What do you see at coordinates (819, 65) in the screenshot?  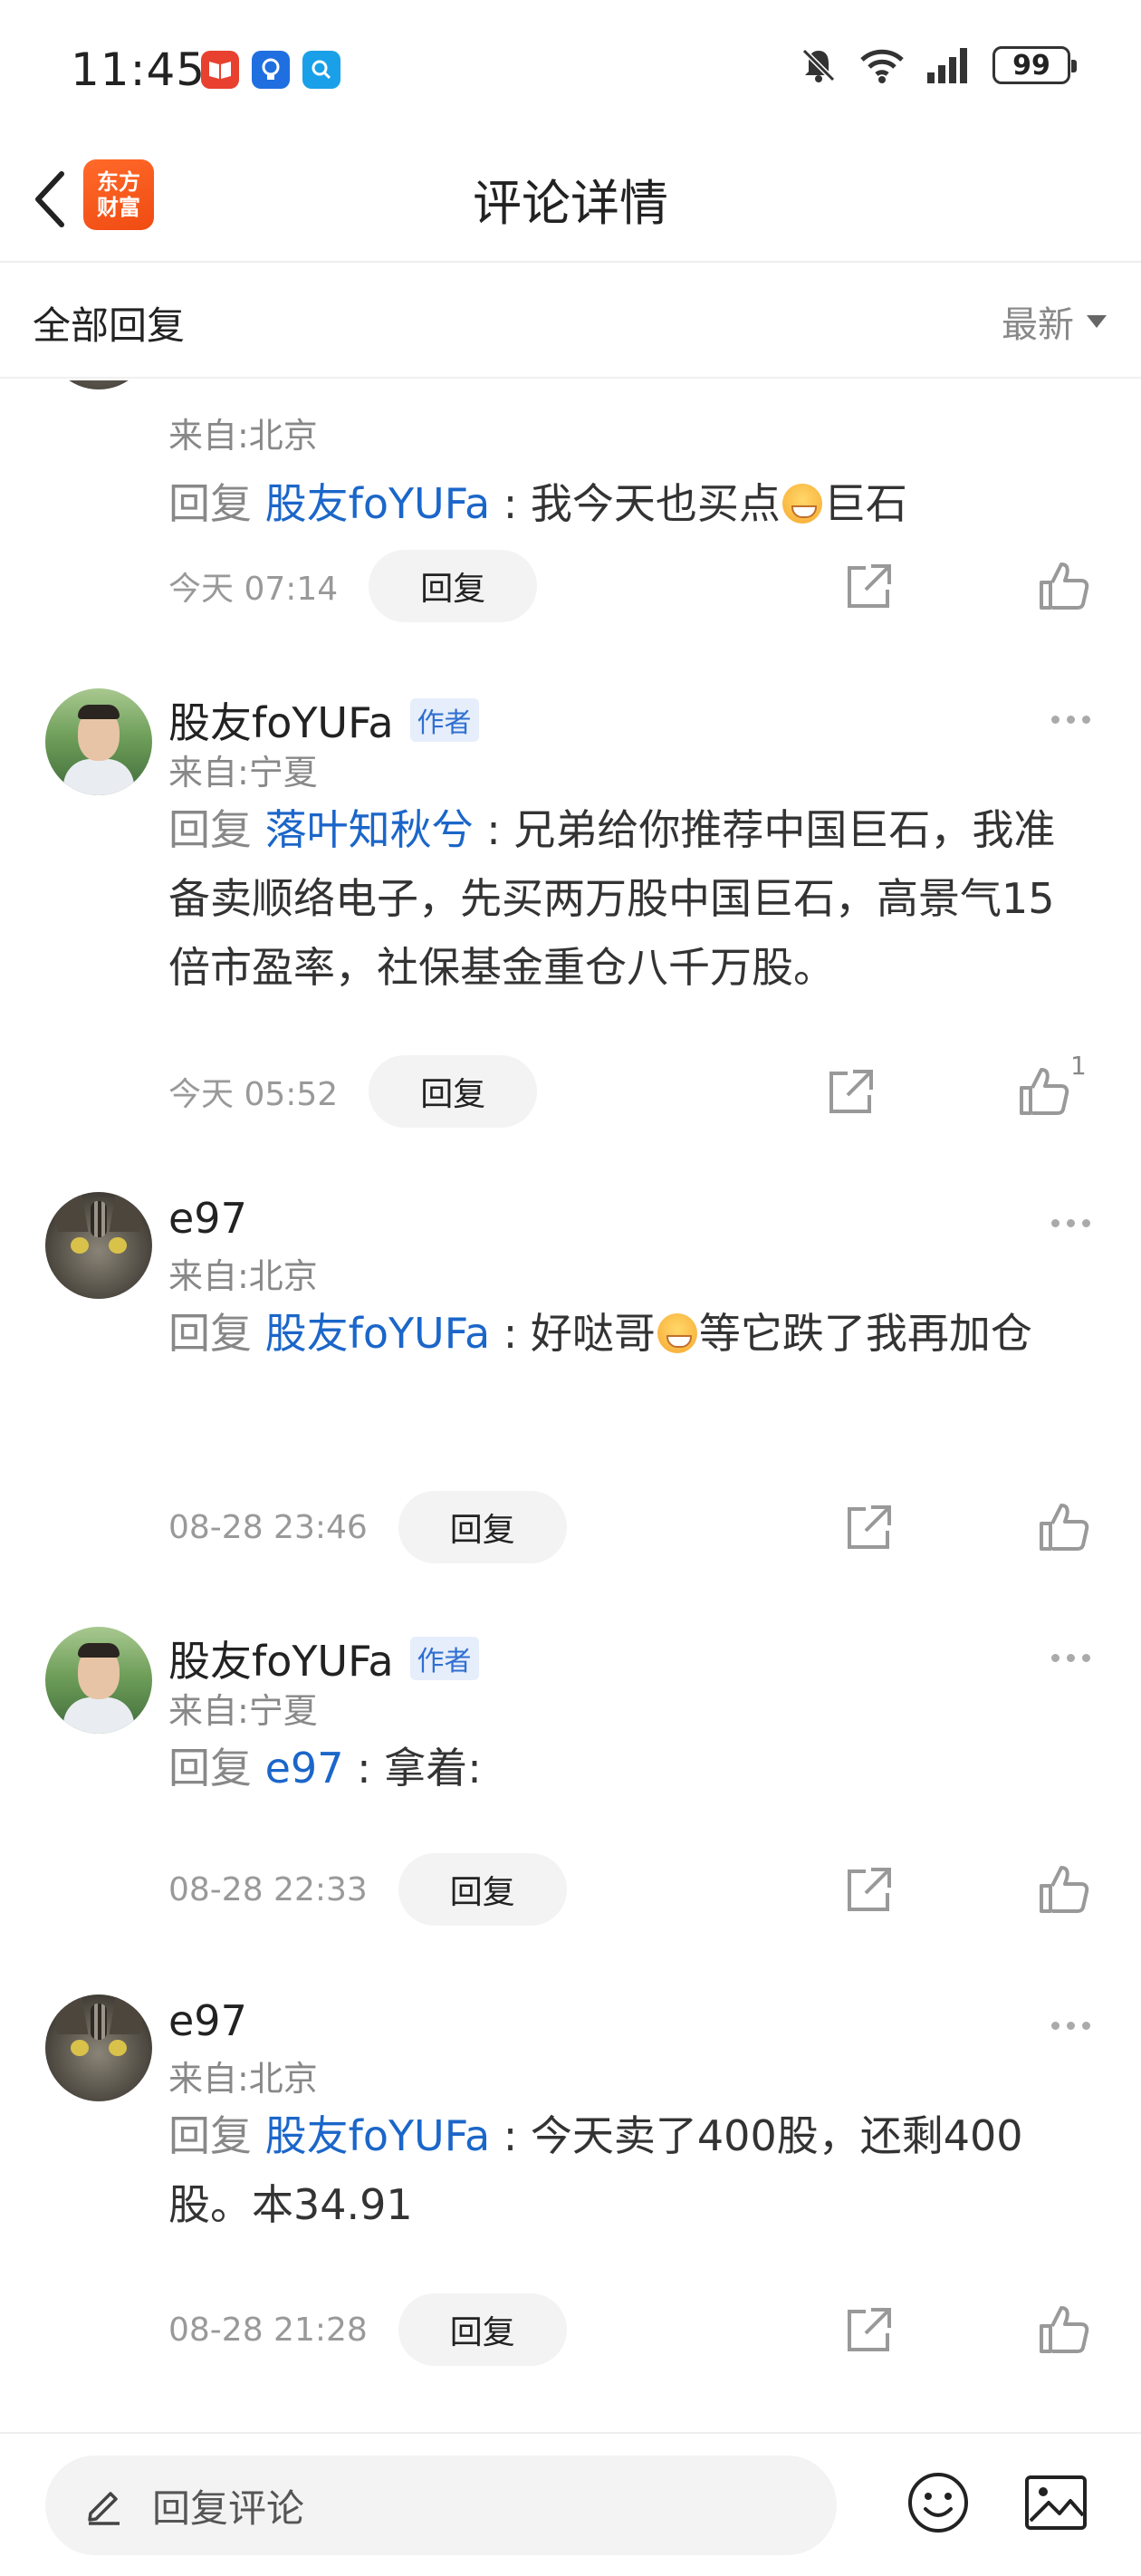 I see `bell-muted-icon` at bounding box center [819, 65].